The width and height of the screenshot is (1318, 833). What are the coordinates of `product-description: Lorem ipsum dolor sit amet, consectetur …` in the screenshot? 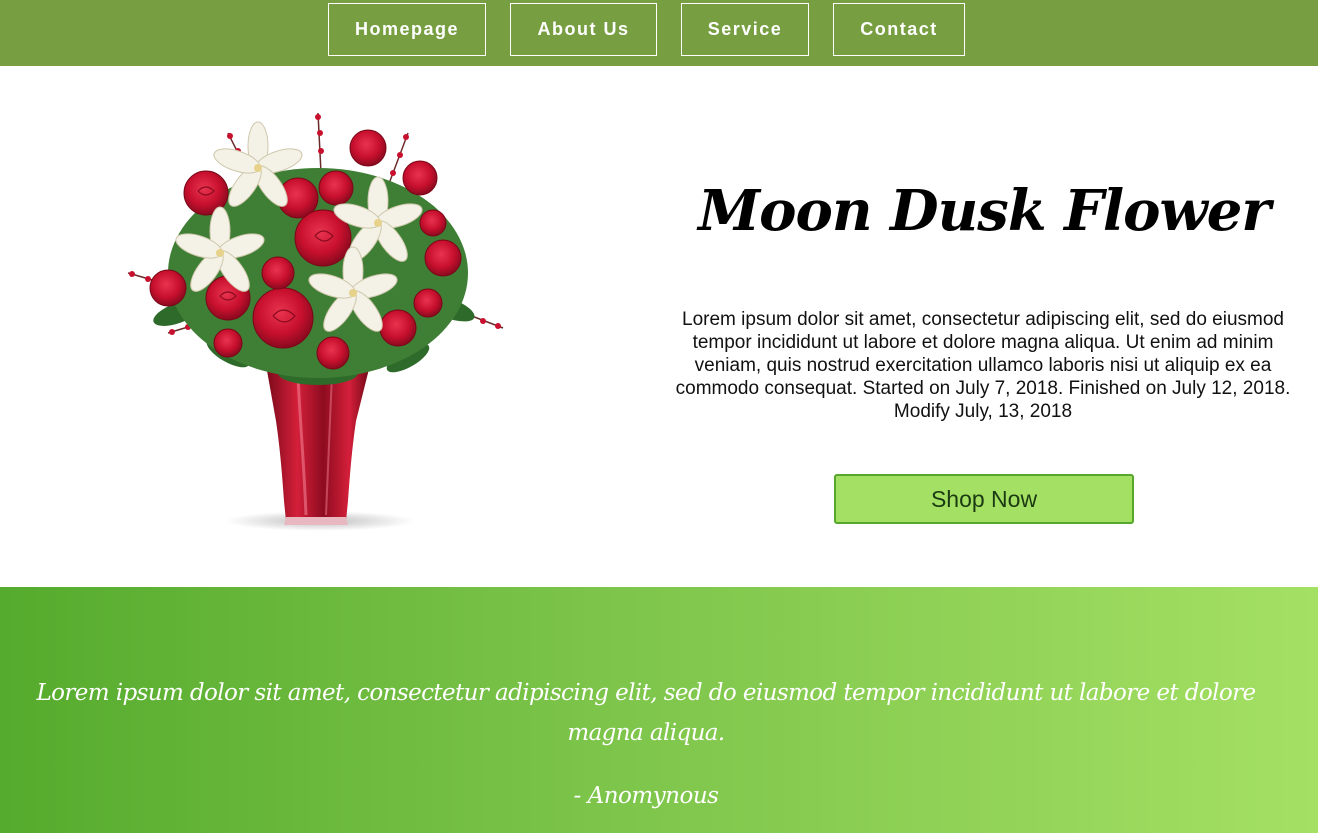 It's located at (983, 365).